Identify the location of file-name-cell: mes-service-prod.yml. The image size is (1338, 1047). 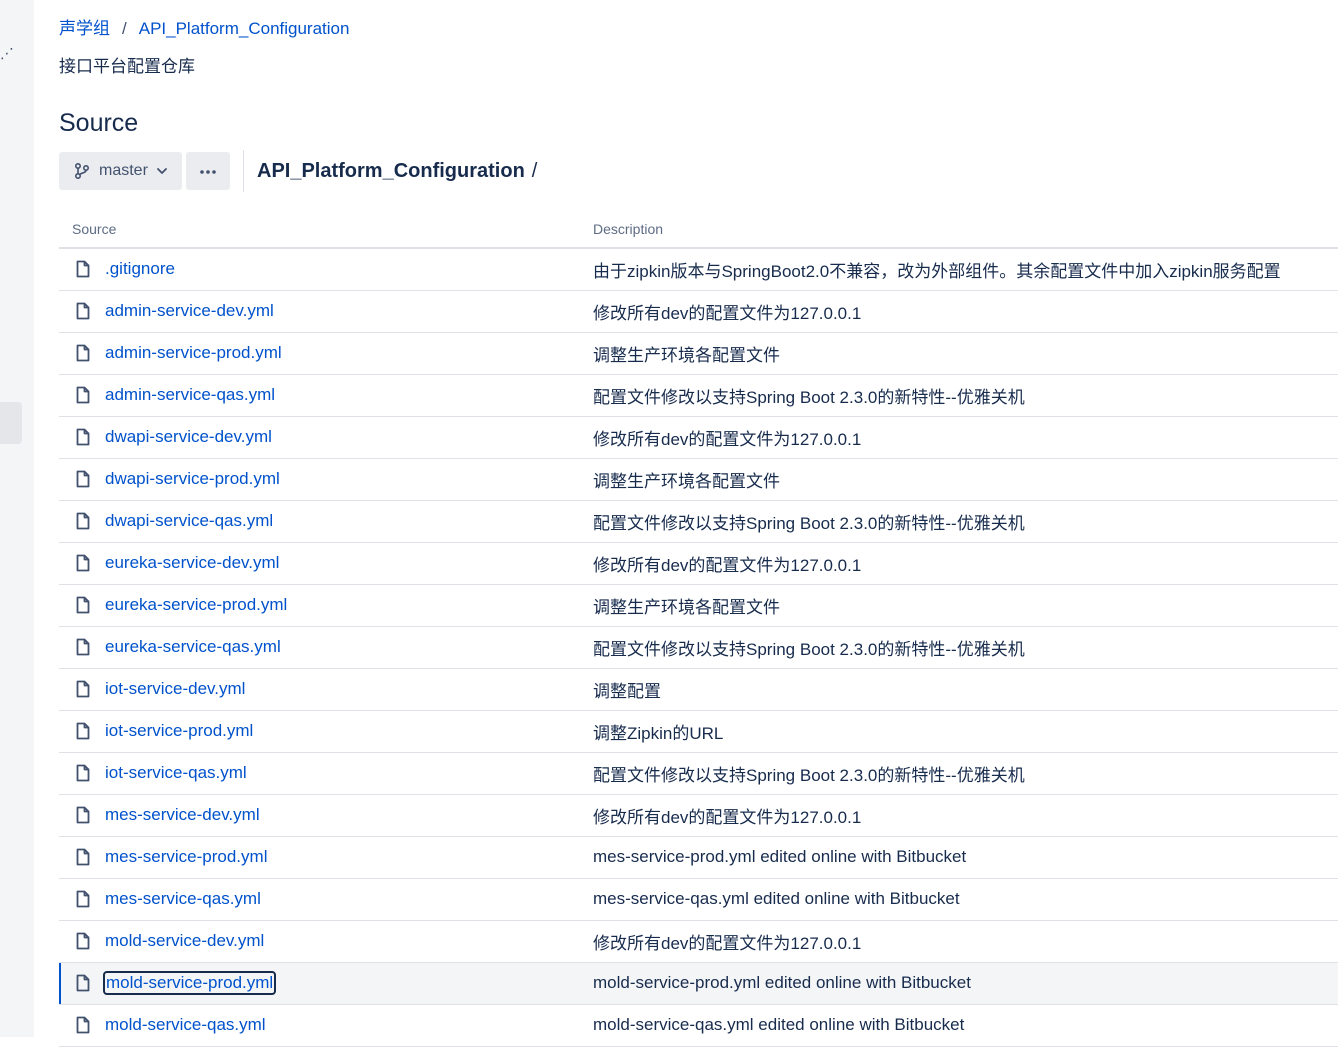
(326, 857).